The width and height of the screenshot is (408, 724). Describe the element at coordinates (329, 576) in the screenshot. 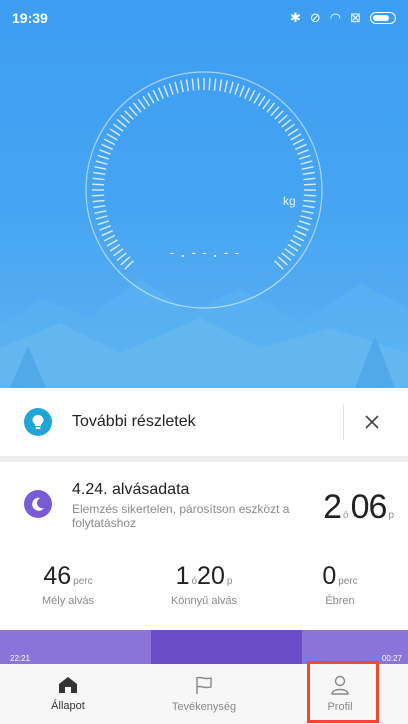

I see `stat-value: 0` at that location.